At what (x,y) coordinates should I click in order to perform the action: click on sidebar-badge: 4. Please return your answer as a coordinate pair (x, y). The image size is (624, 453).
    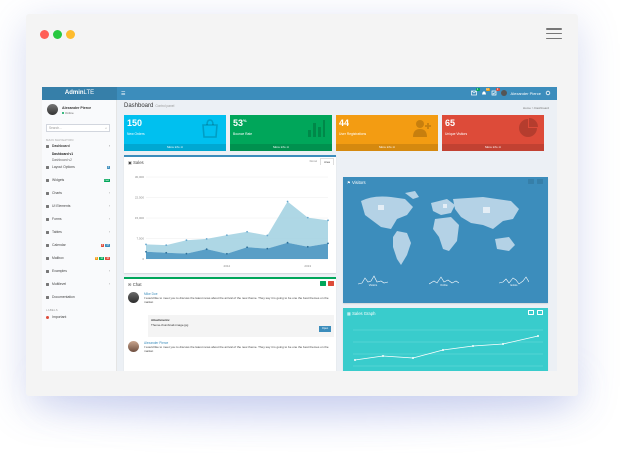
    Looking at the image, I should click on (108, 167).